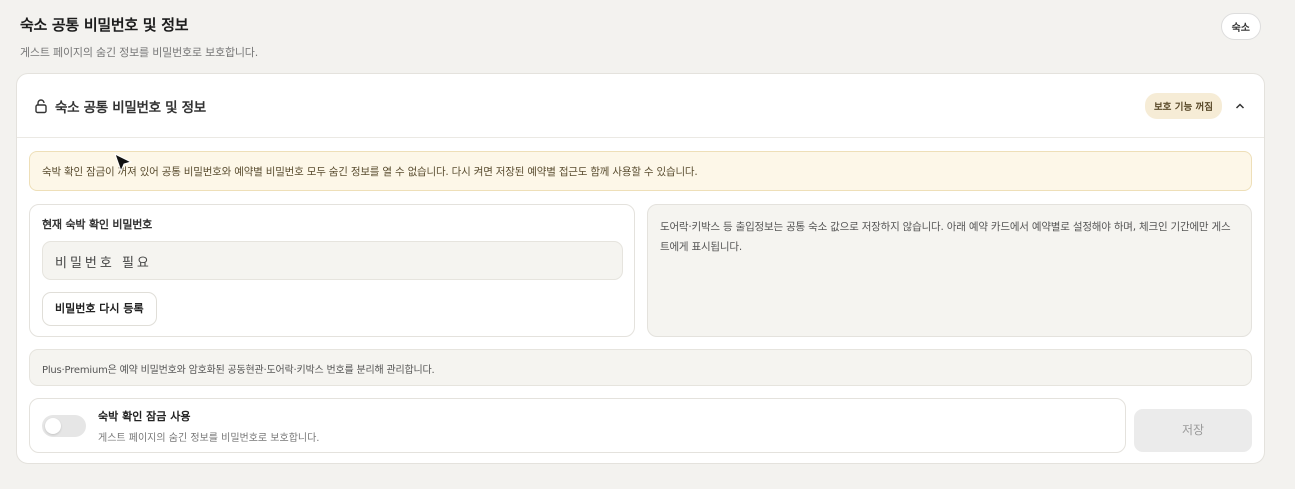  What do you see at coordinates (64, 425) in the screenshot?
I see `lock-toggle-switch` at bounding box center [64, 425].